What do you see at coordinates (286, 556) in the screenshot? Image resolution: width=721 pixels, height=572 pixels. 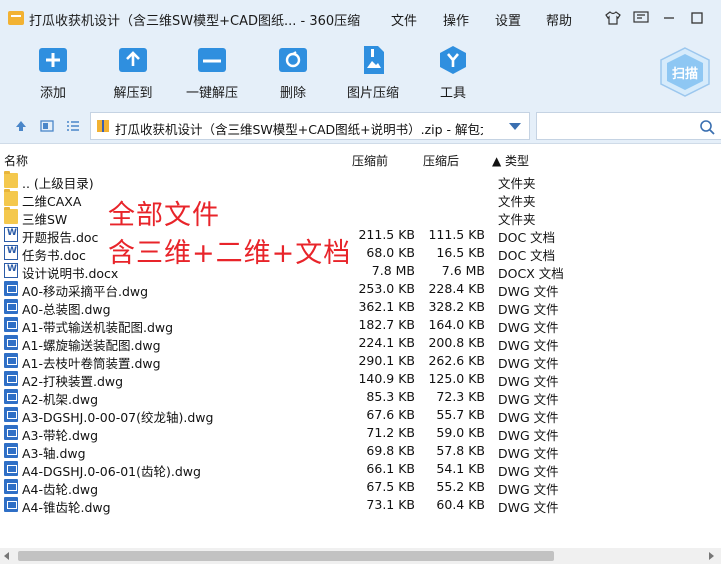 I see `scrollbar-thumb` at bounding box center [286, 556].